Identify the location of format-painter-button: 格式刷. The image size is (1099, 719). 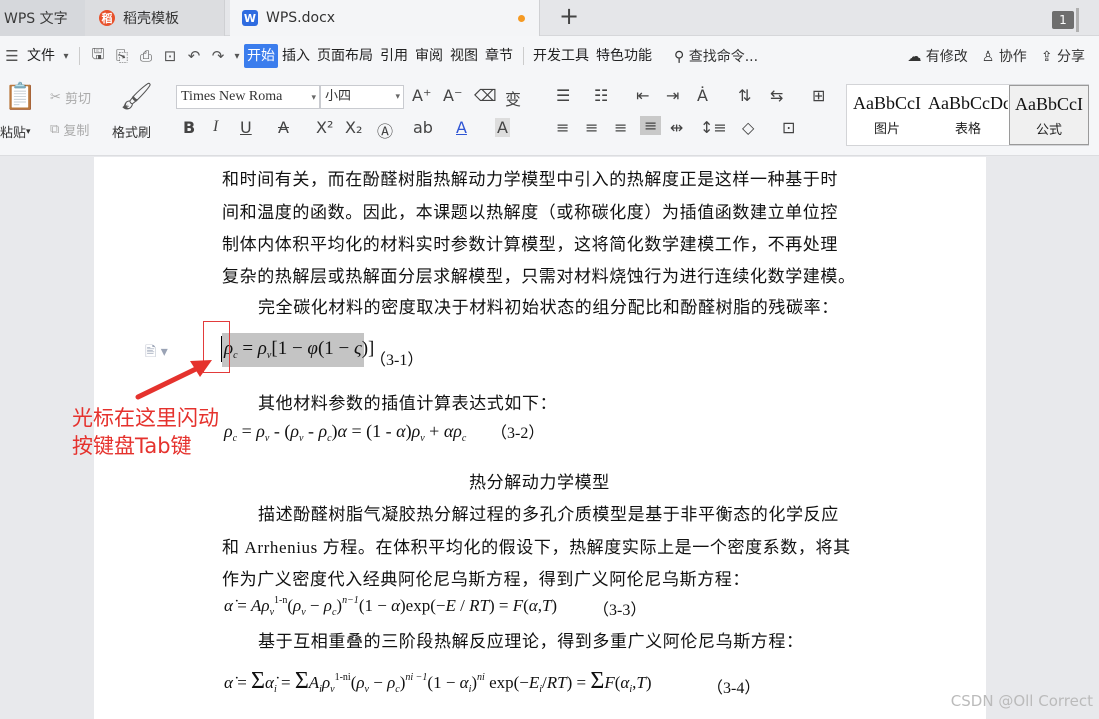
(131, 131).